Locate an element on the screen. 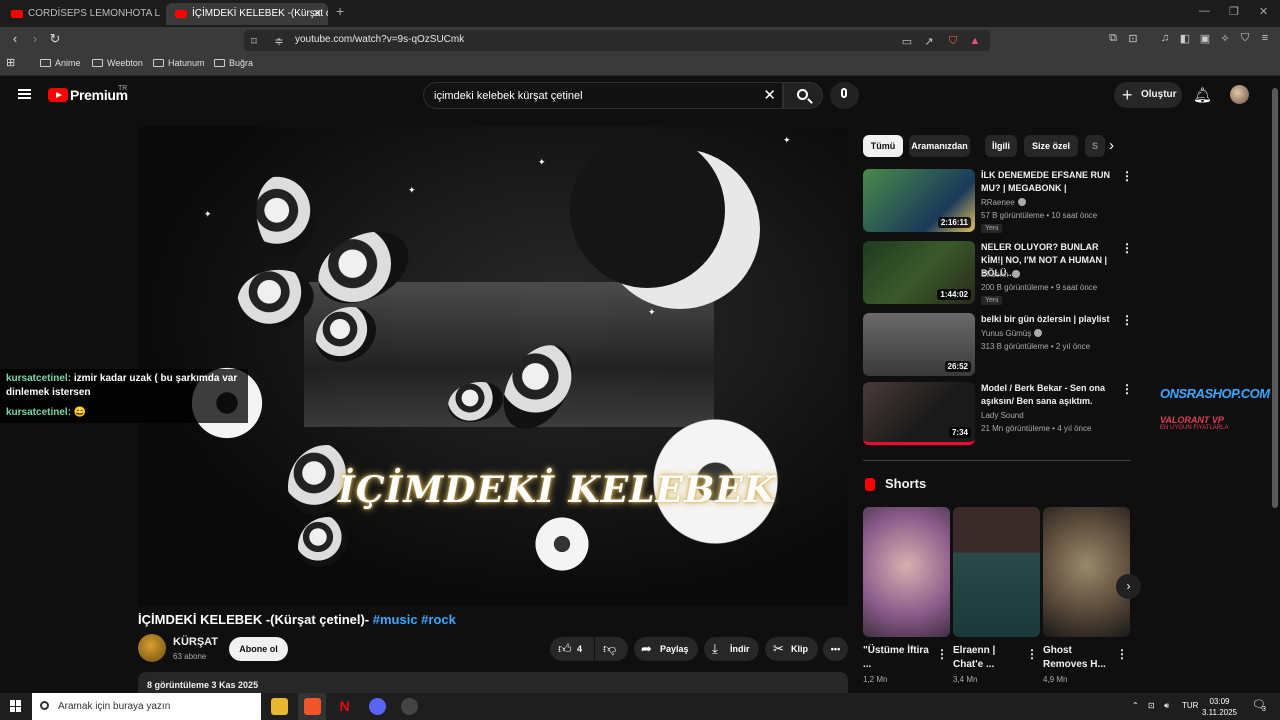  file-explorer-icon is located at coordinates (279, 706).